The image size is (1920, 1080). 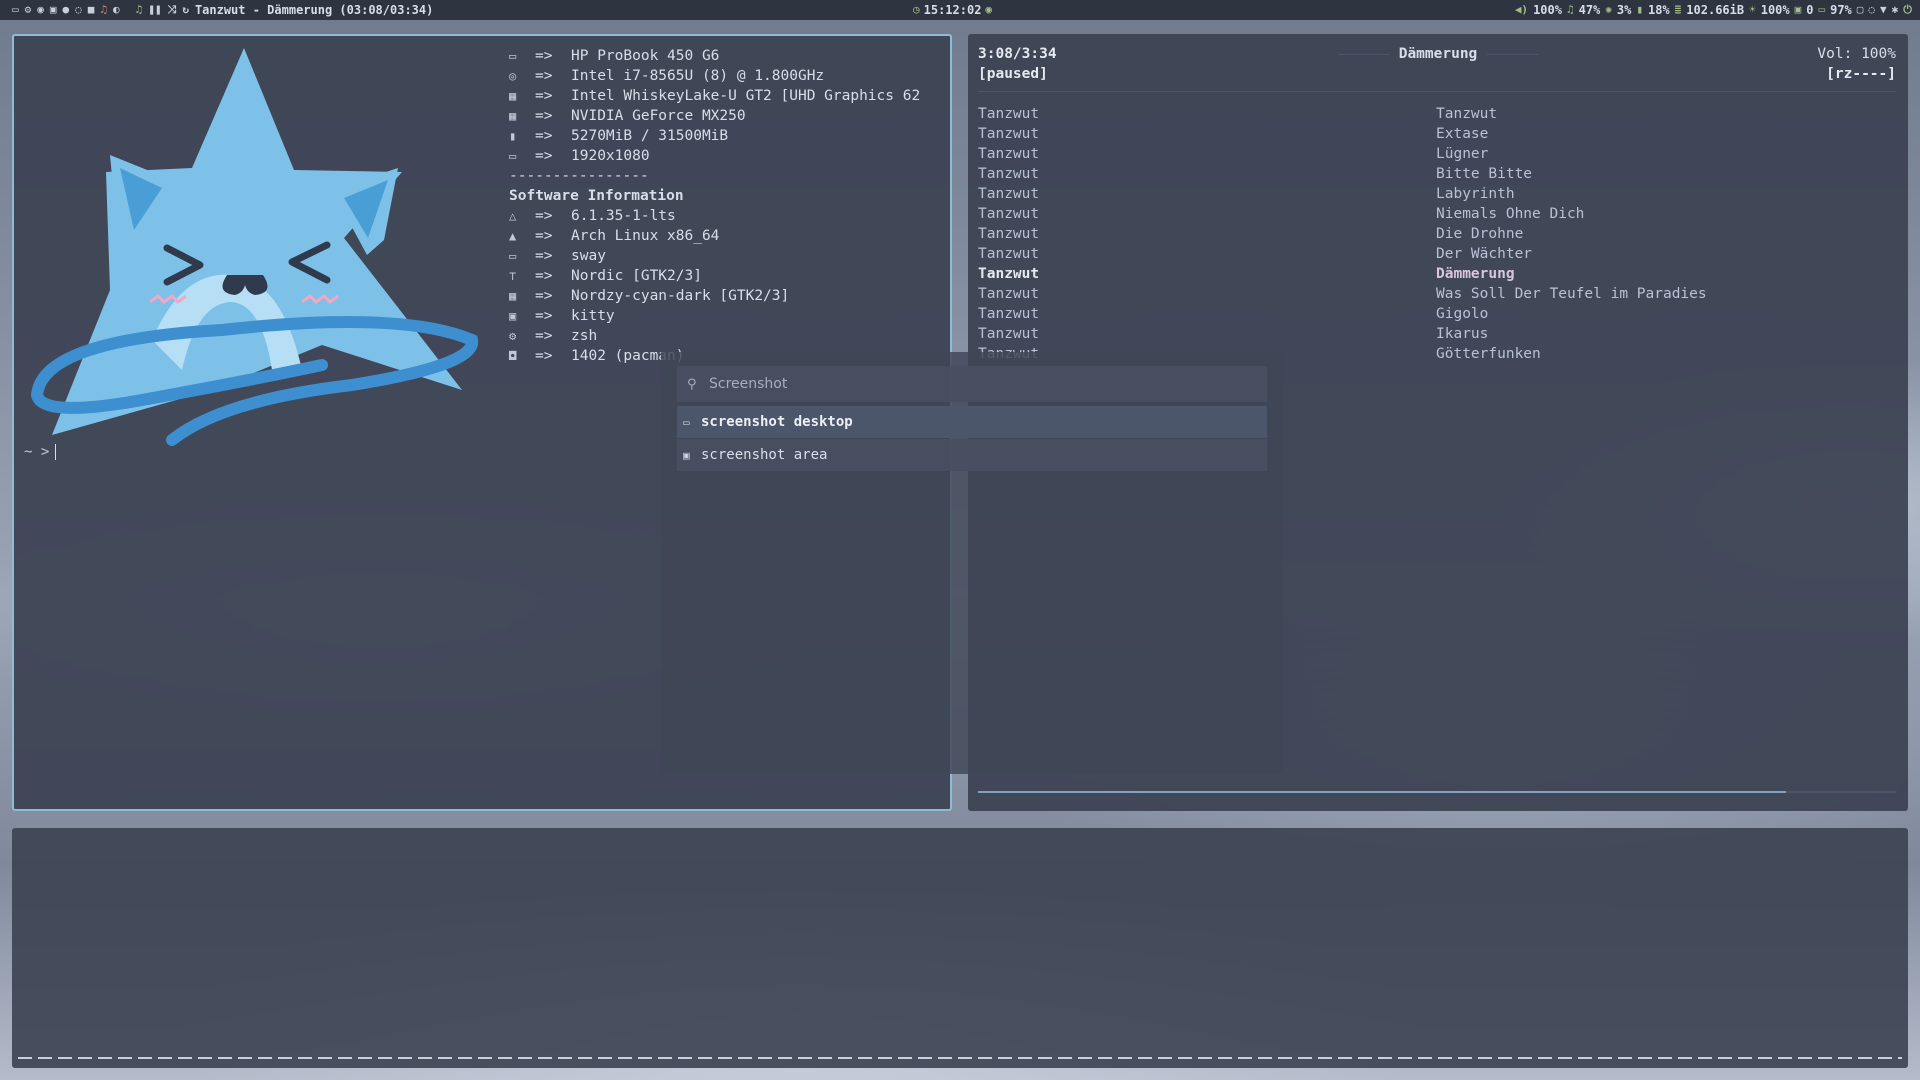 What do you see at coordinates (139, 10) in the screenshot?
I see `music-note-icon: ♫` at bounding box center [139, 10].